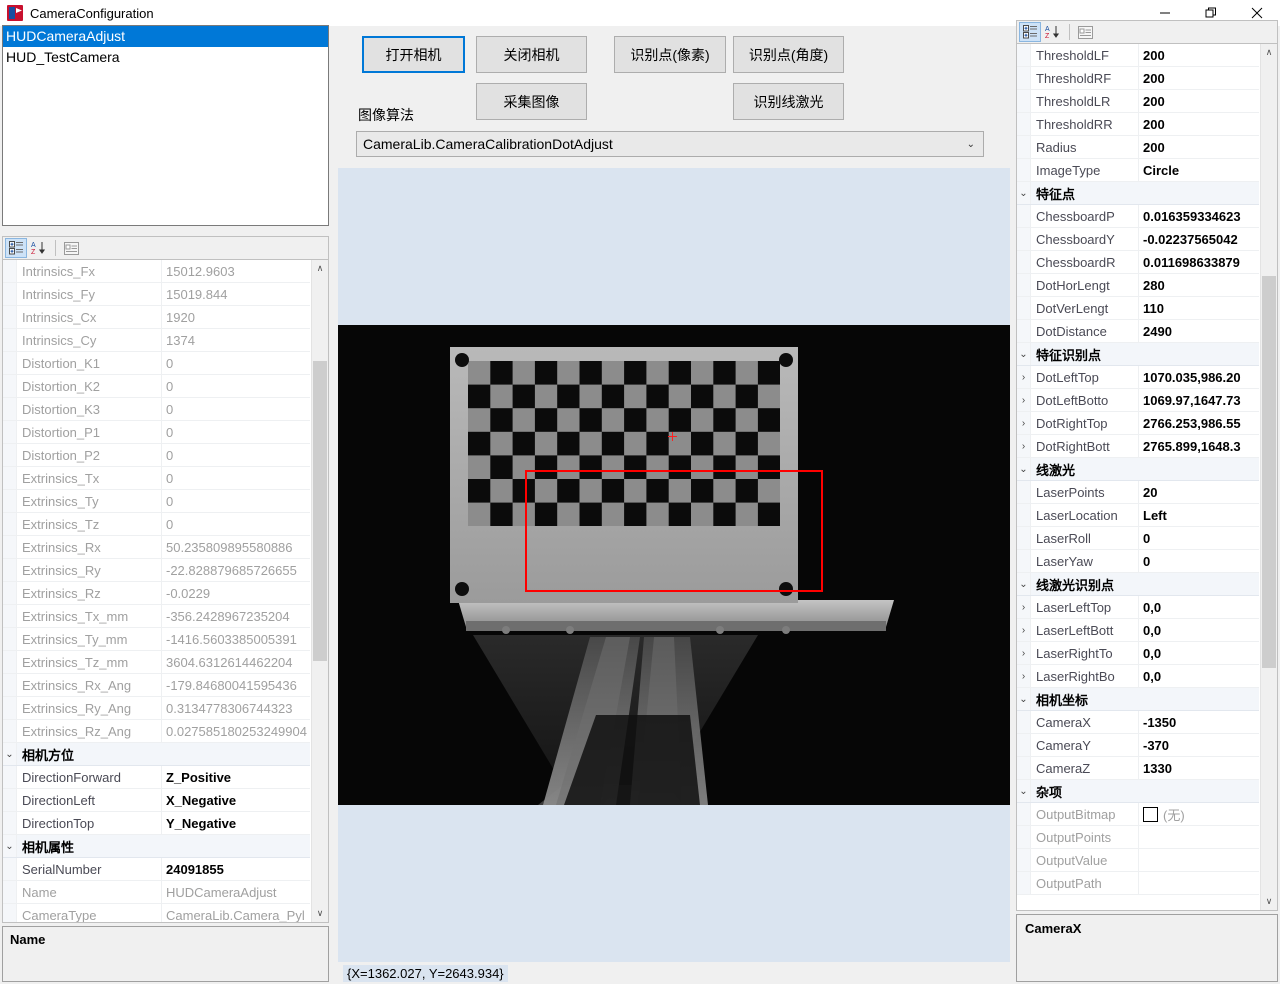 Image resolution: width=1280 pixels, height=984 pixels. What do you see at coordinates (165, 57) in the screenshot?
I see `list-item: HUD_TestCamera` at bounding box center [165, 57].